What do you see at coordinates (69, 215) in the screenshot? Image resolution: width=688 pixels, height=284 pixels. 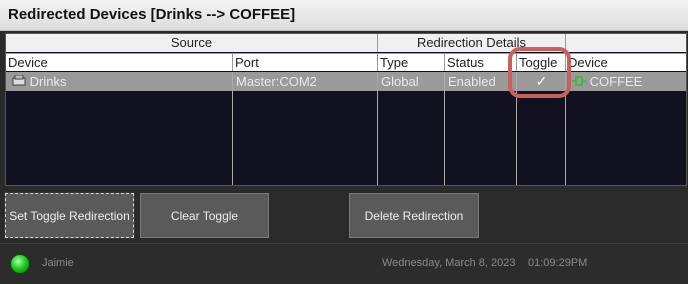 I see `set-toggle-redirection-button: Set Toggle Redirection` at bounding box center [69, 215].